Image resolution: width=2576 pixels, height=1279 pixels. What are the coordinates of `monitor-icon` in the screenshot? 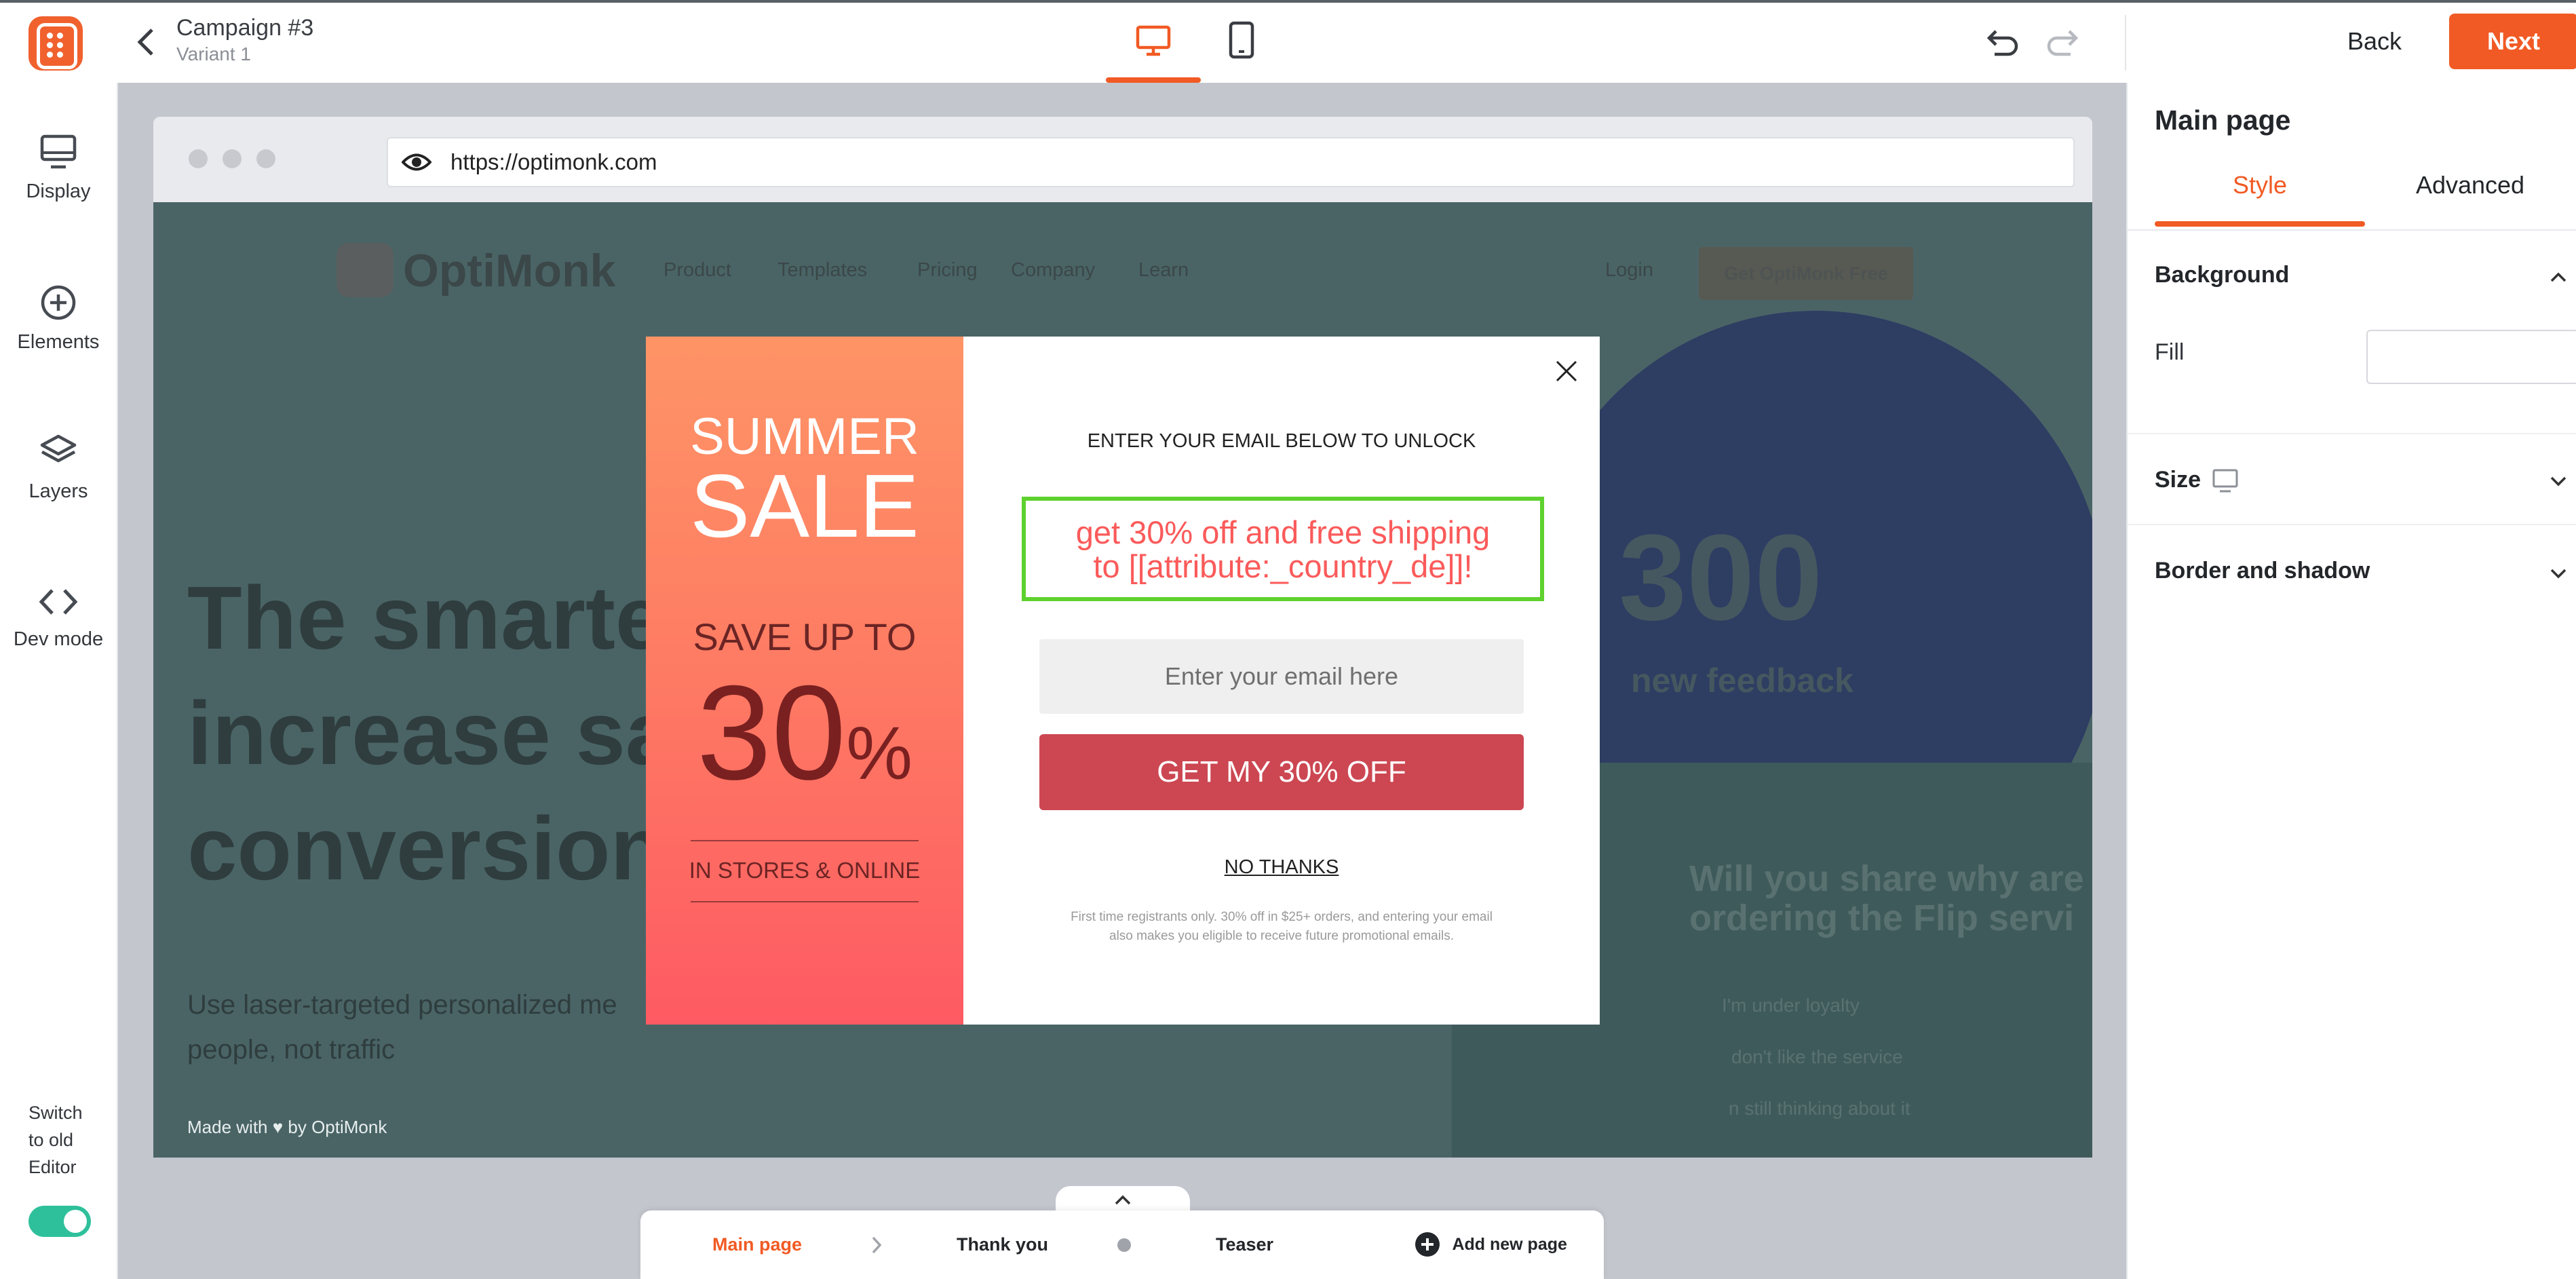 It's located at (58, 151).